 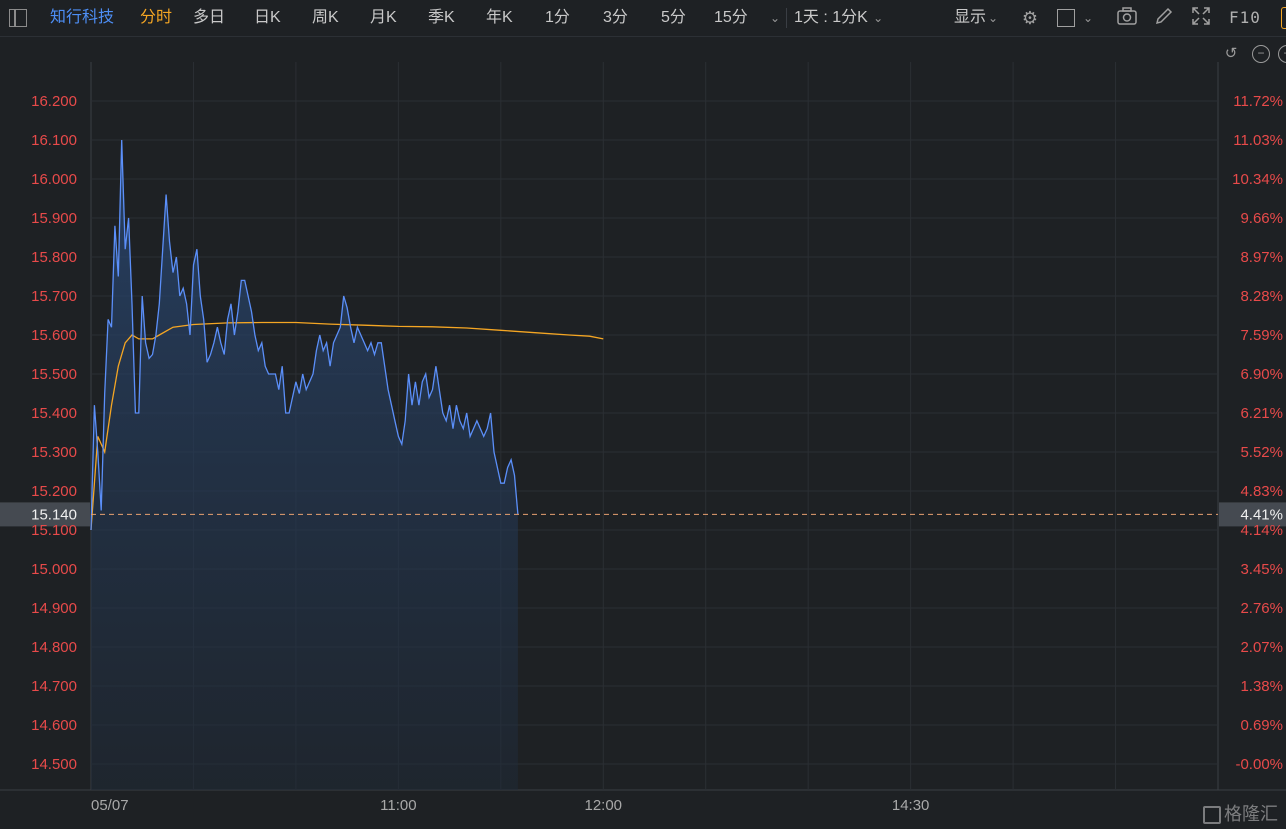 What do you see at coordinates (1258, 140) in the screenshot?
I see `percent-tick-label: 11.03%` at bounding box center [1258, 140].